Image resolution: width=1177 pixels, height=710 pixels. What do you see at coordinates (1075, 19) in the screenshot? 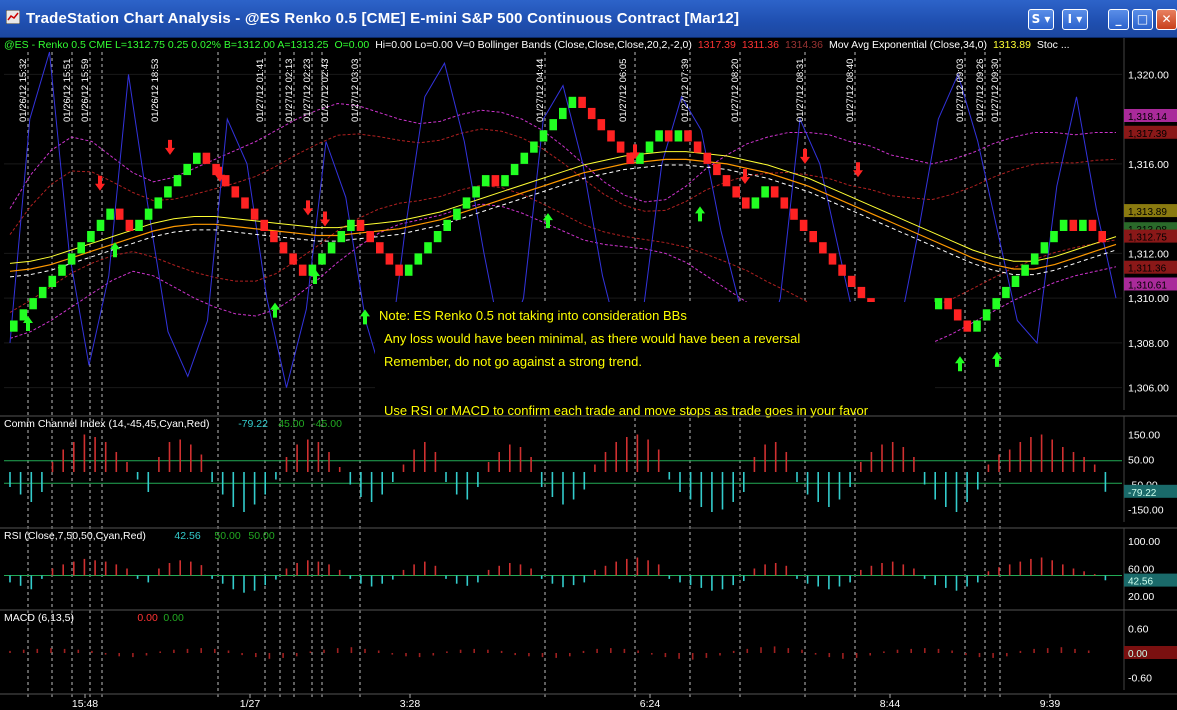
I see `interval-menu-button: I ▾` at bounding box center [1075, 19].